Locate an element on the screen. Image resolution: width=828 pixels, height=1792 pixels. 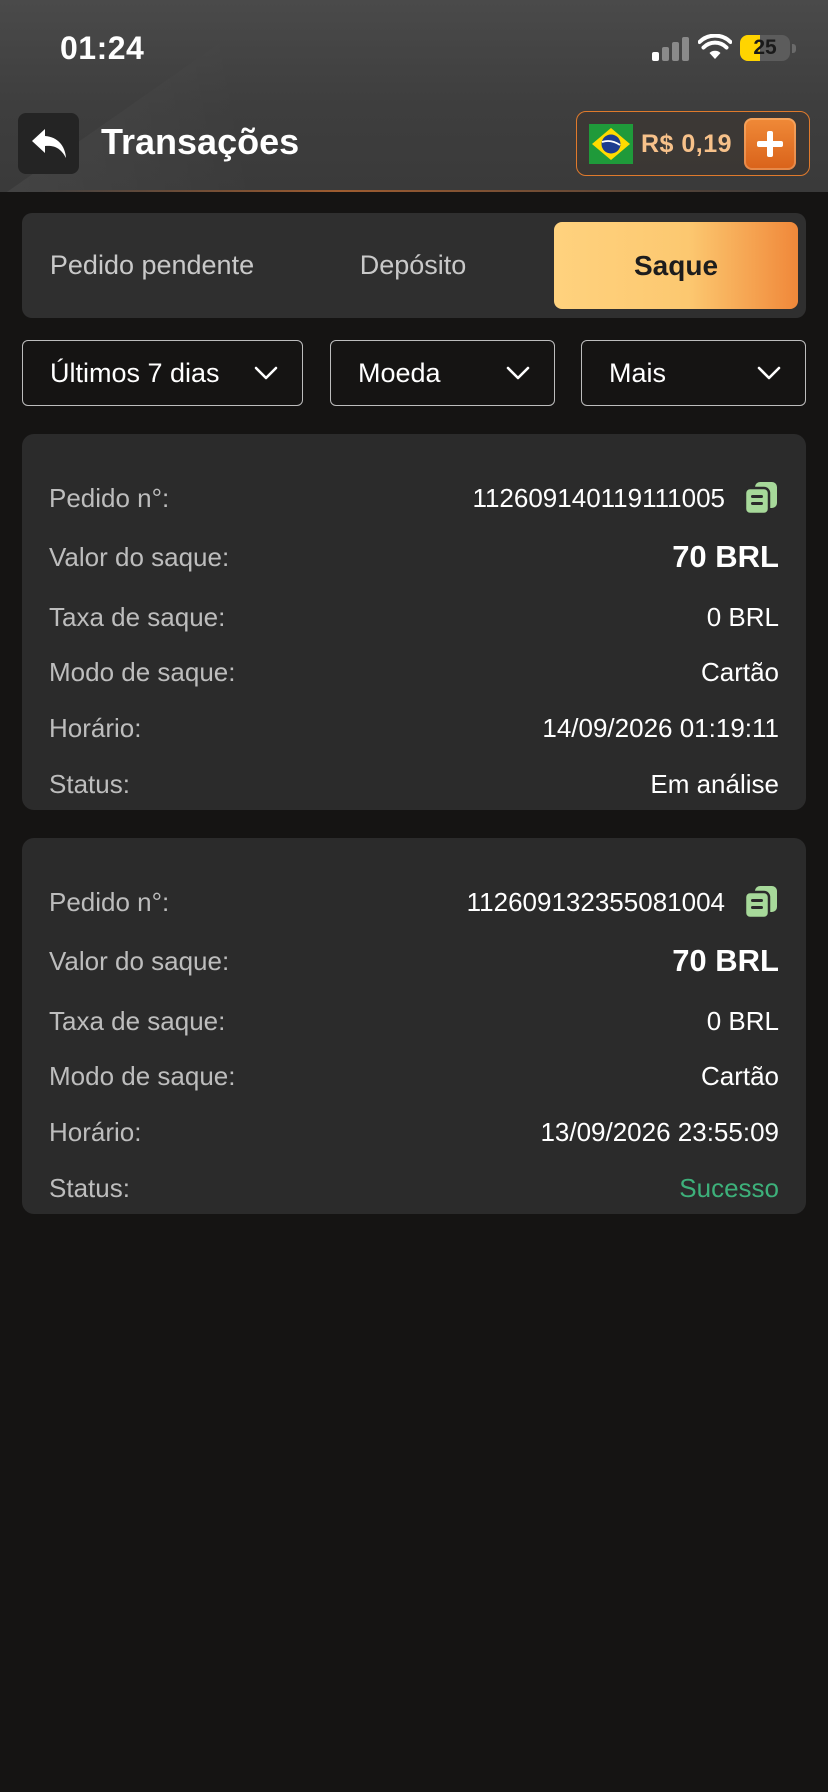
battery-tip is located at coordinates (794, 48).